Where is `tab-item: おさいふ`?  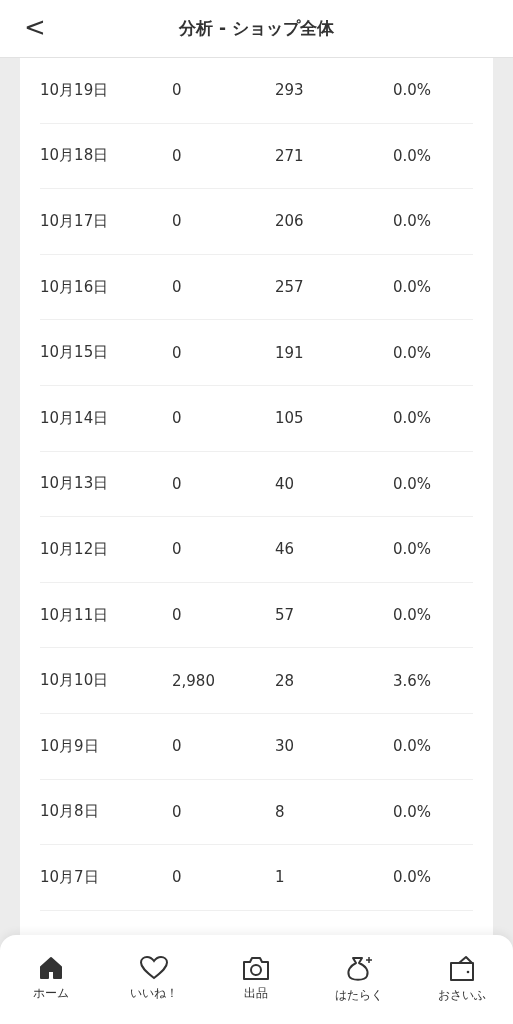 tab-item: おさいふ is located at coordinates (461, 979).